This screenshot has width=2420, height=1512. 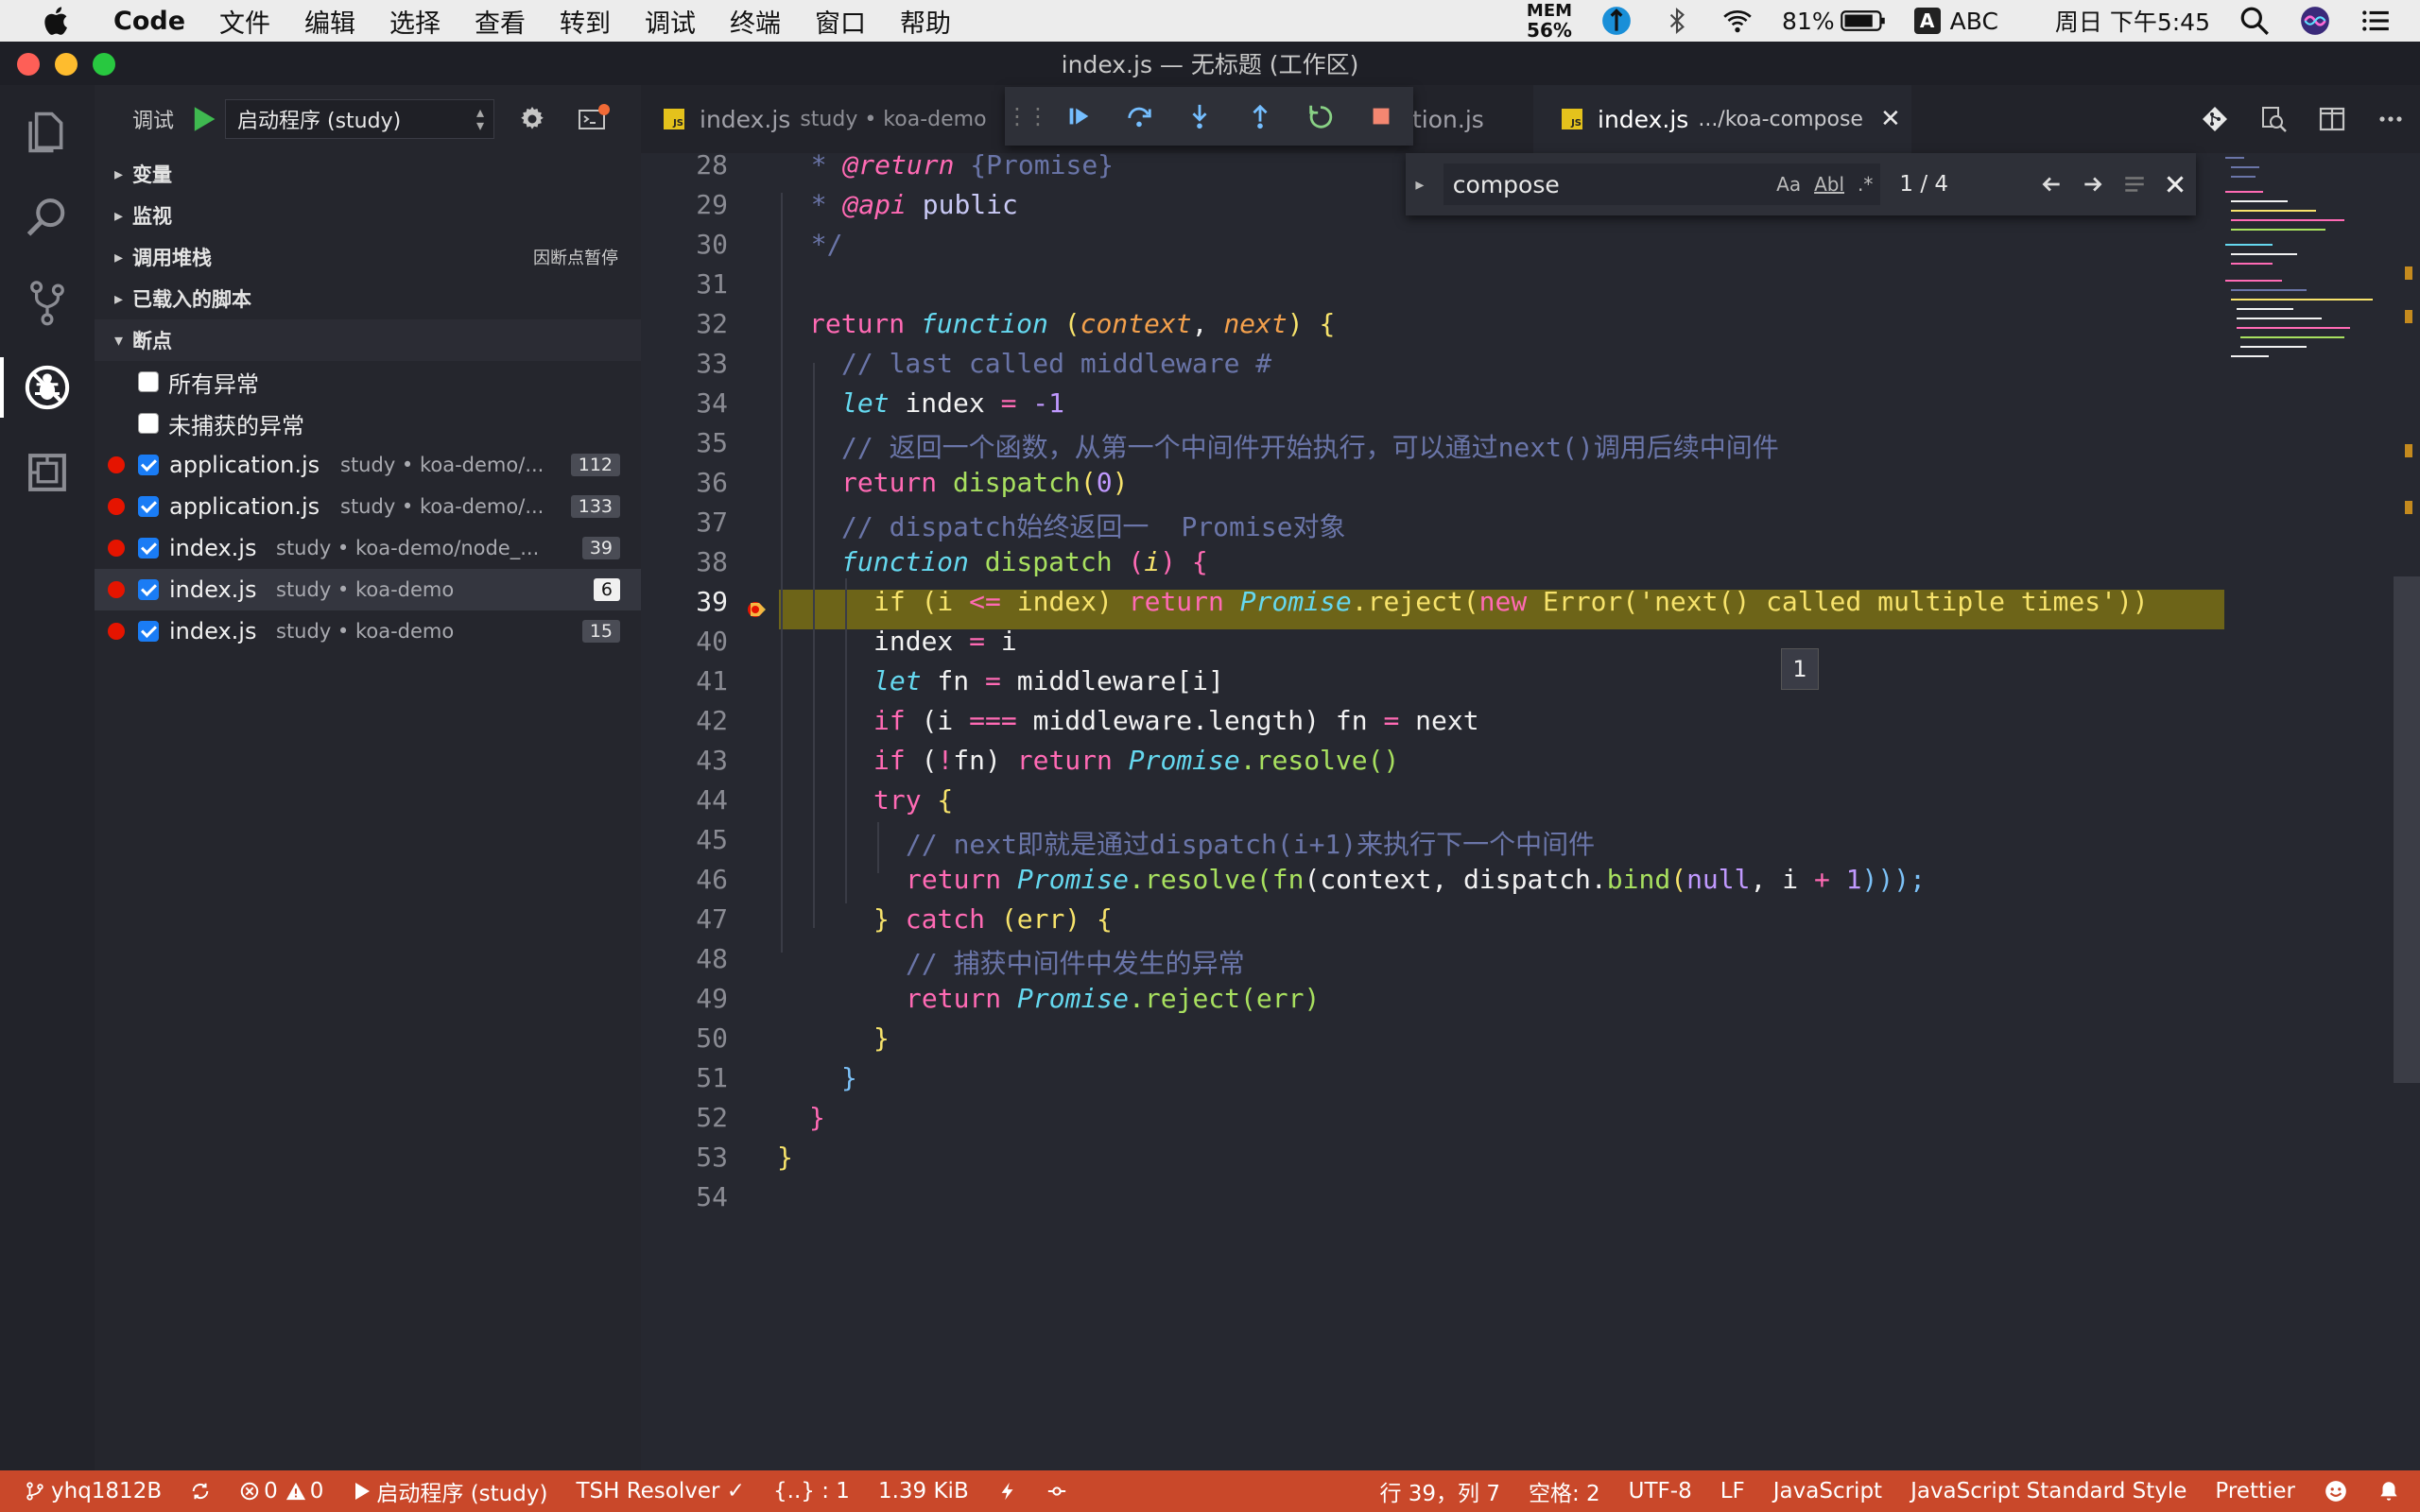 I want to click on menu-app-name: Code, so click(x=149, y=21).